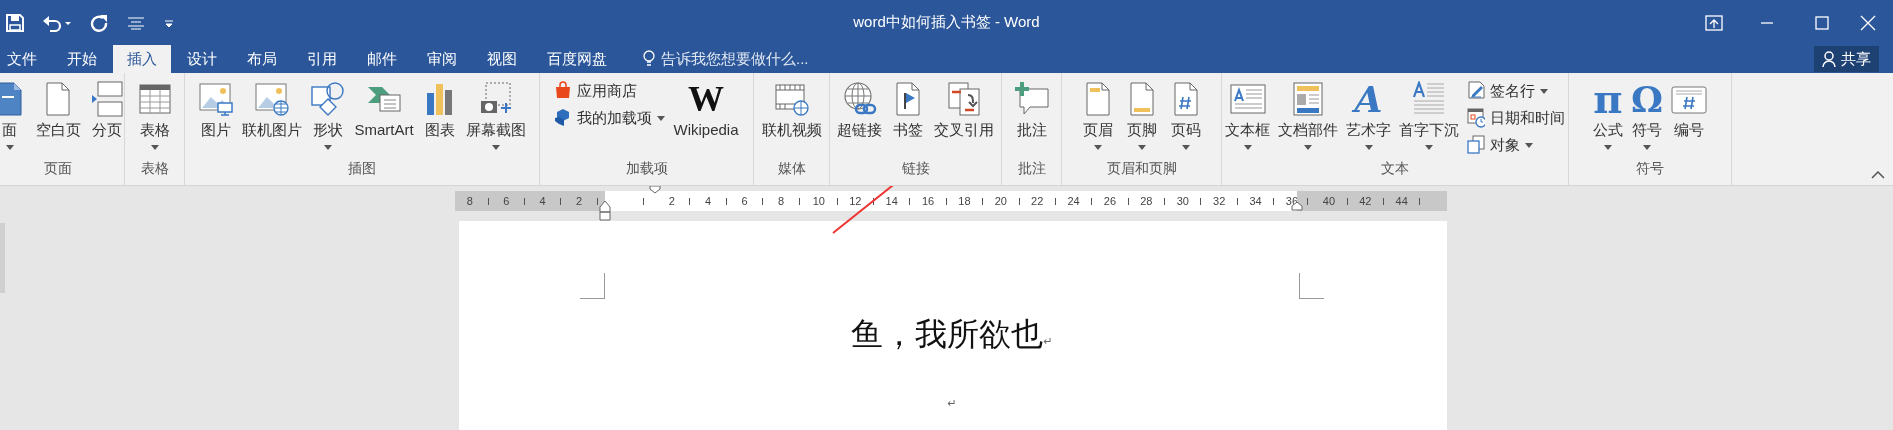  Describe the element at coordinates (610, 91) in the screenshot. I see `ribbon-button: 应用商店` at that location.